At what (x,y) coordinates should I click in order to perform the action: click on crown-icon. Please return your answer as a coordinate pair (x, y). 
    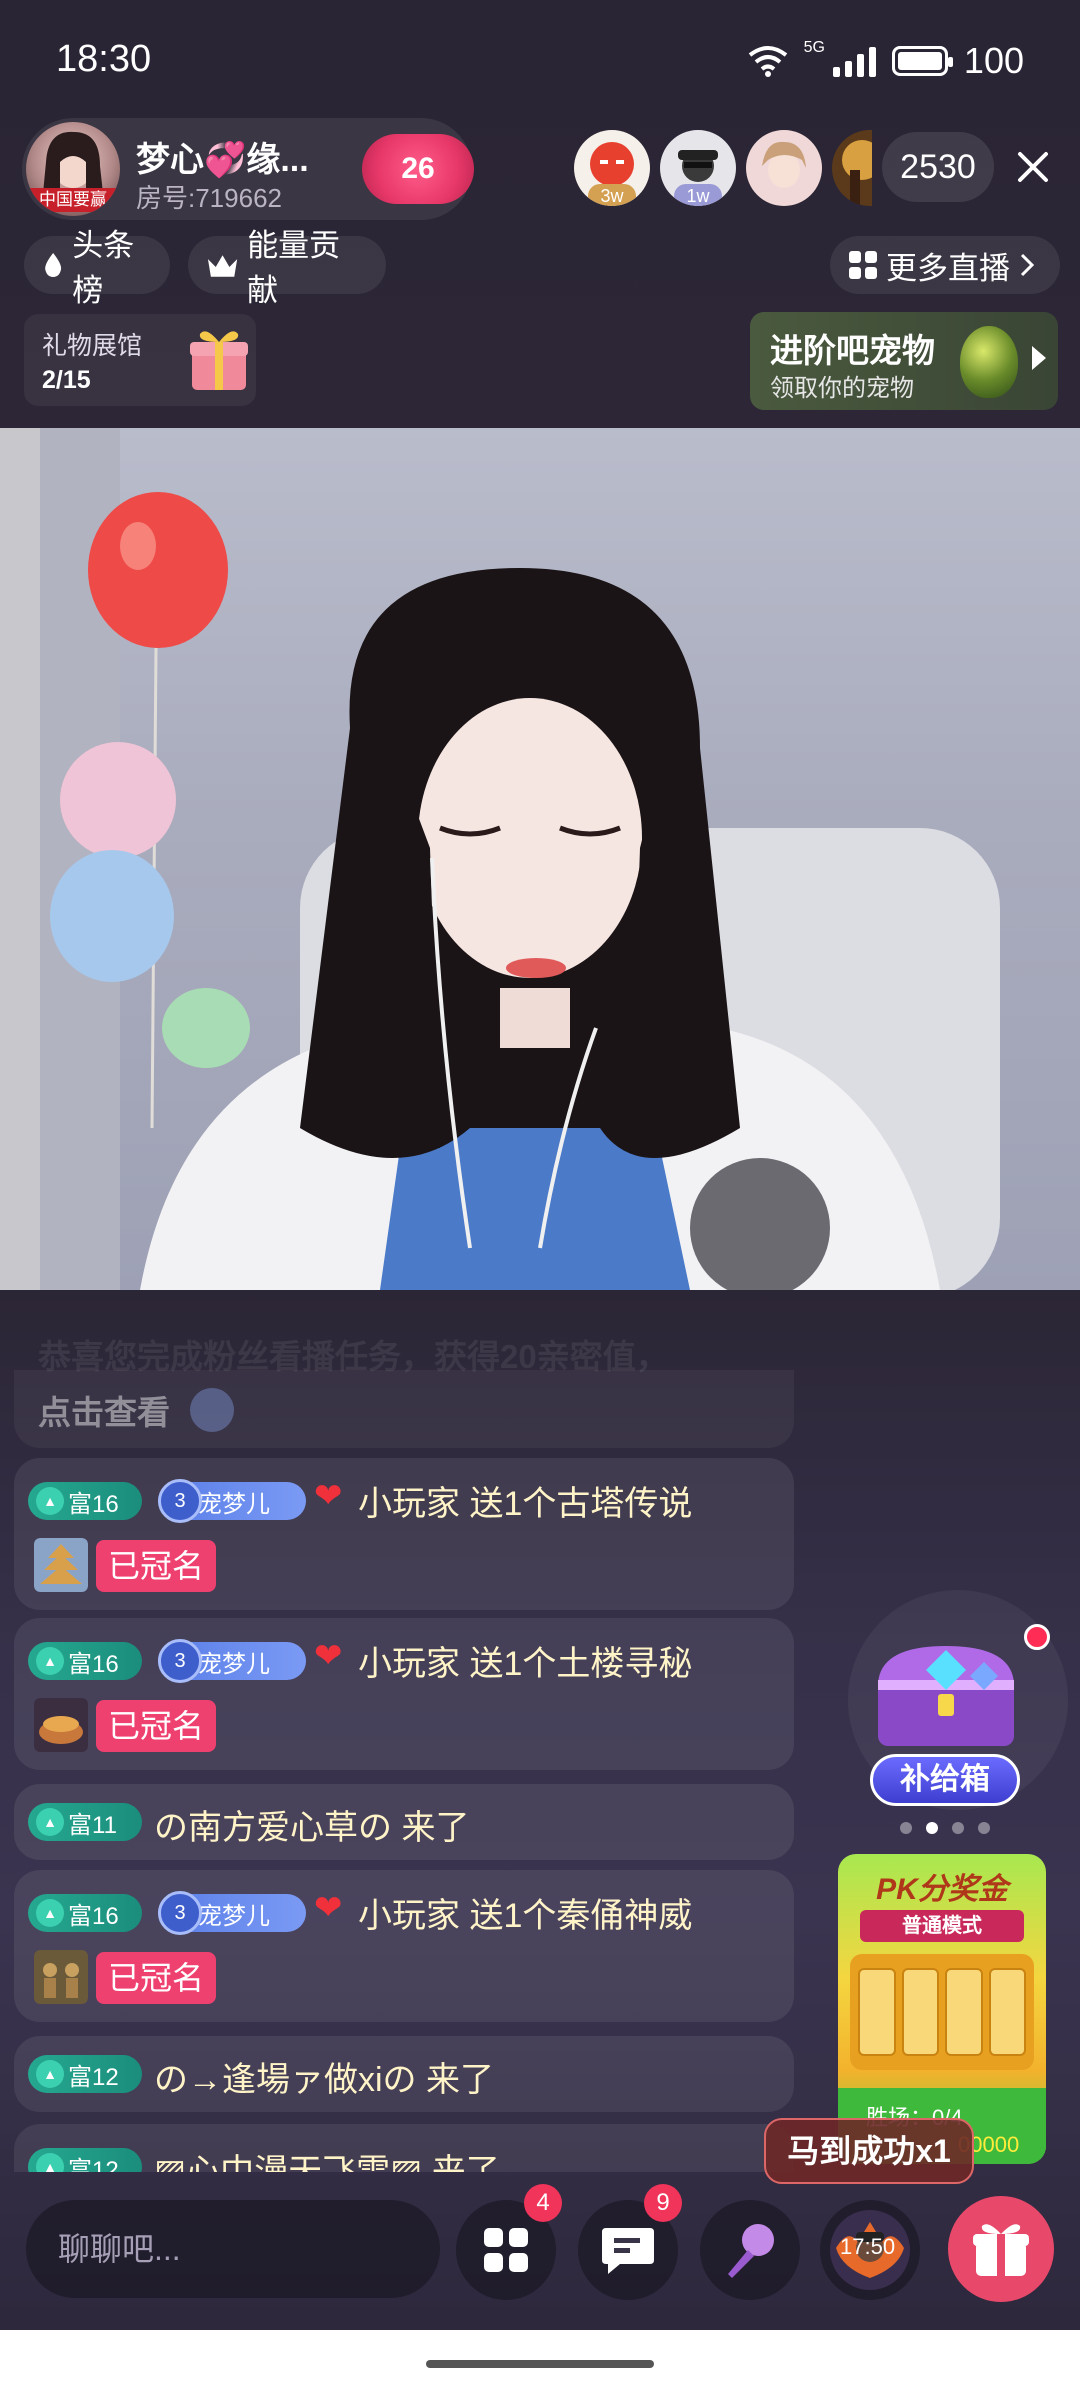
    Looking at the image, I should click on (222, 266).